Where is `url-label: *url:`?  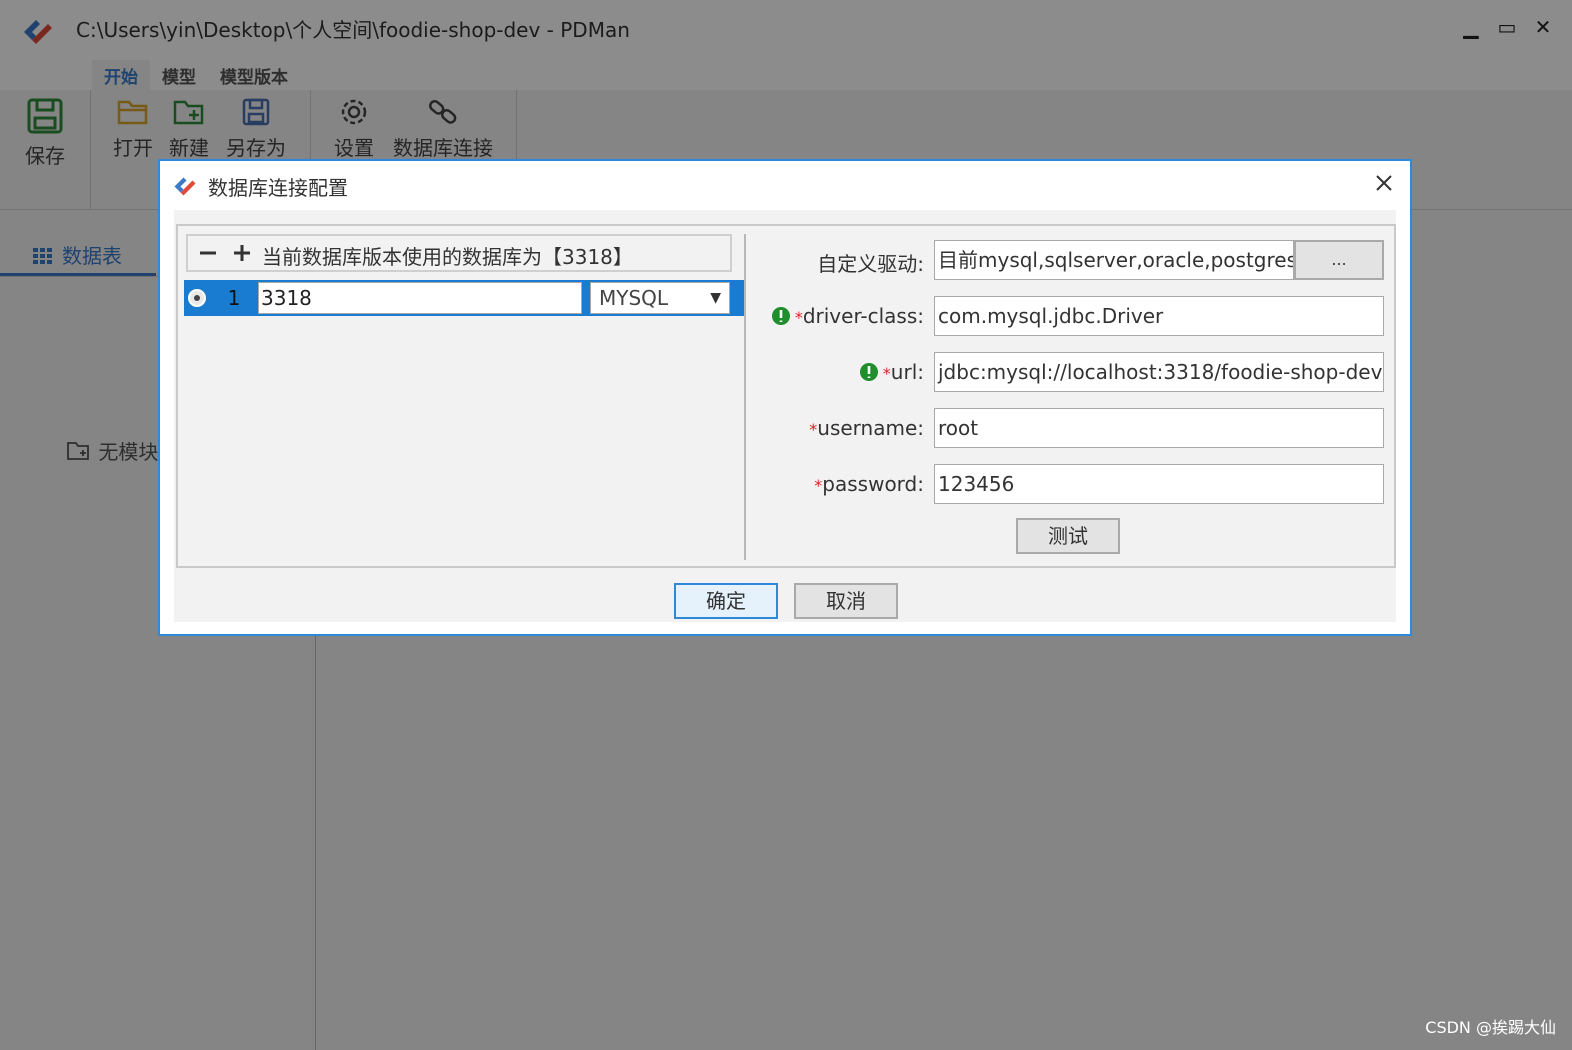 url-label: *url: is located at coordinates (891, 372).